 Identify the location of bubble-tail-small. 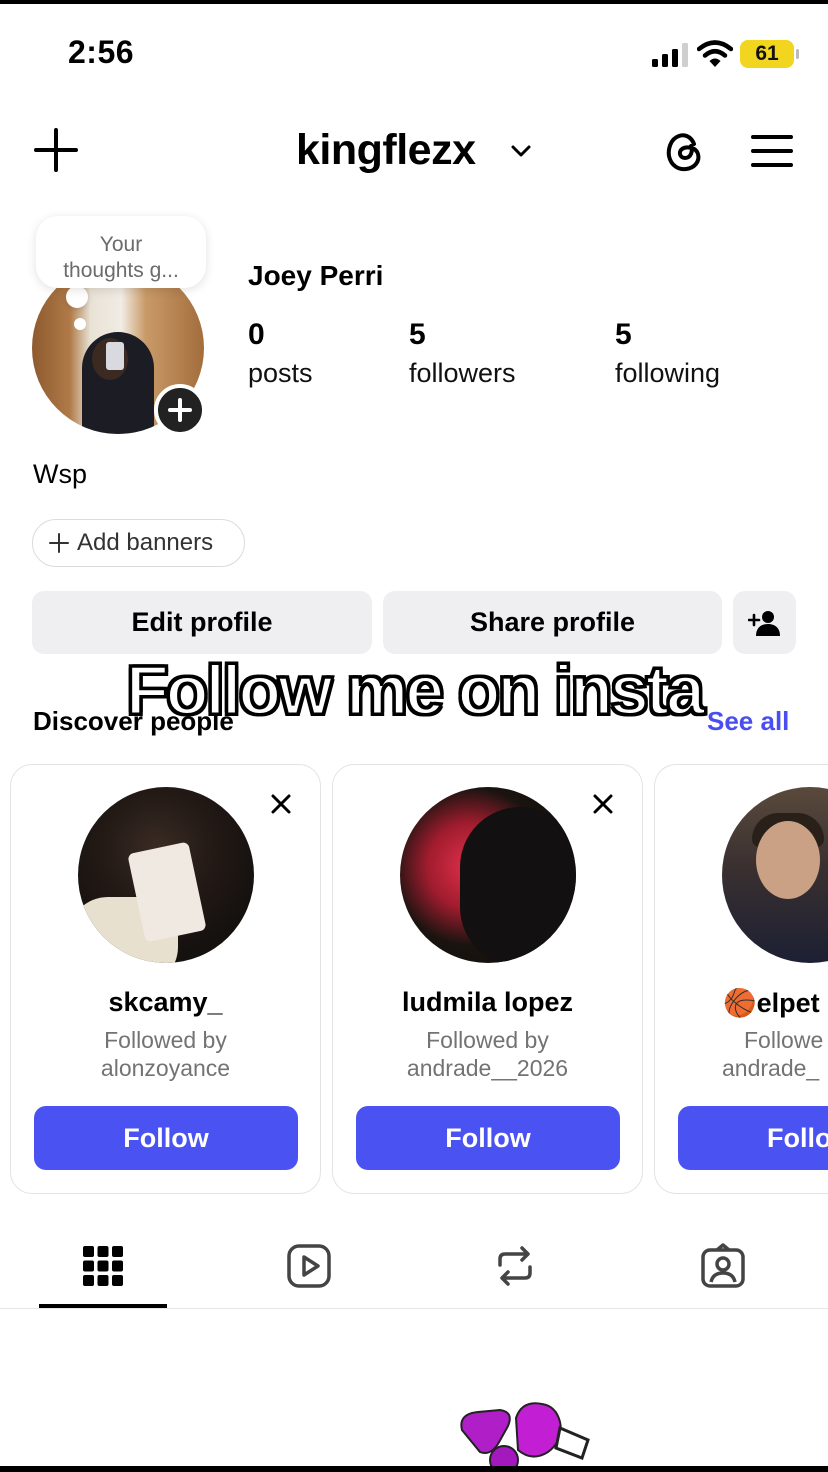
(80, 324).